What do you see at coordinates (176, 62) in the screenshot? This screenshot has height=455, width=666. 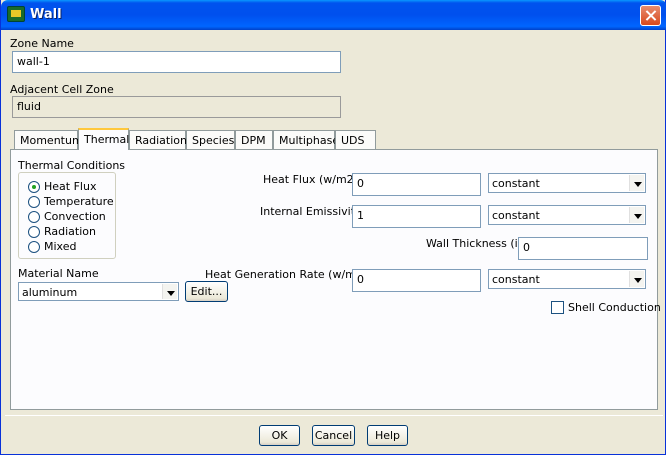 I see `zone-name-input: wall-1` at bounding box center [176, 62].